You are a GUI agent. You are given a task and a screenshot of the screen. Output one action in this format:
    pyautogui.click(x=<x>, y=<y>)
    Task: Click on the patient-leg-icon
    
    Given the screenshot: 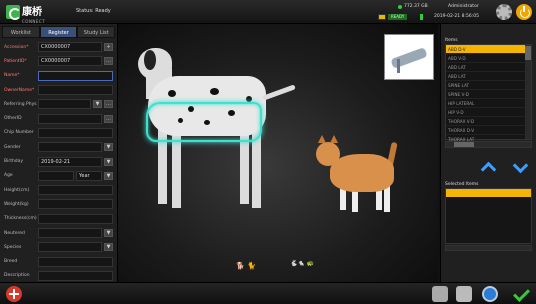 What is the action you would take?
    pyautogui.click(x=398, y=66)
    